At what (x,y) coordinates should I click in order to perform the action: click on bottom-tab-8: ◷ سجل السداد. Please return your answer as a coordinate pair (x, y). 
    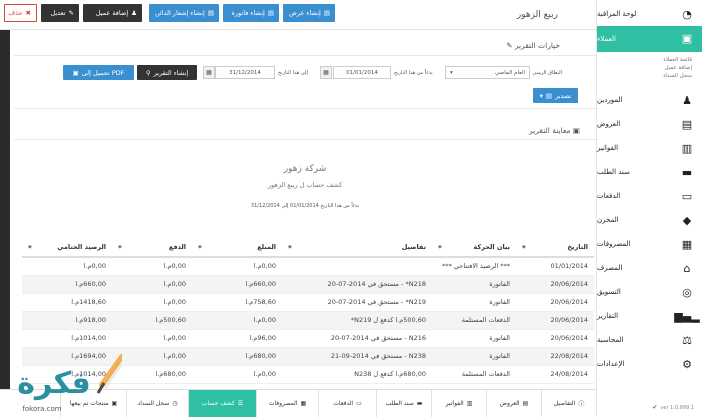
    Looking at the image, I should click on (157, 403).